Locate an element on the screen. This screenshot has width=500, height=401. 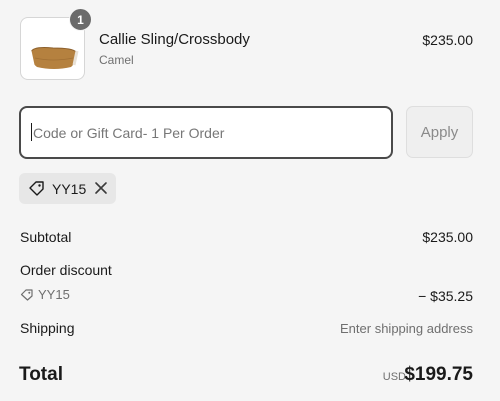
discount-code-input is located at coordinates (206, 132).